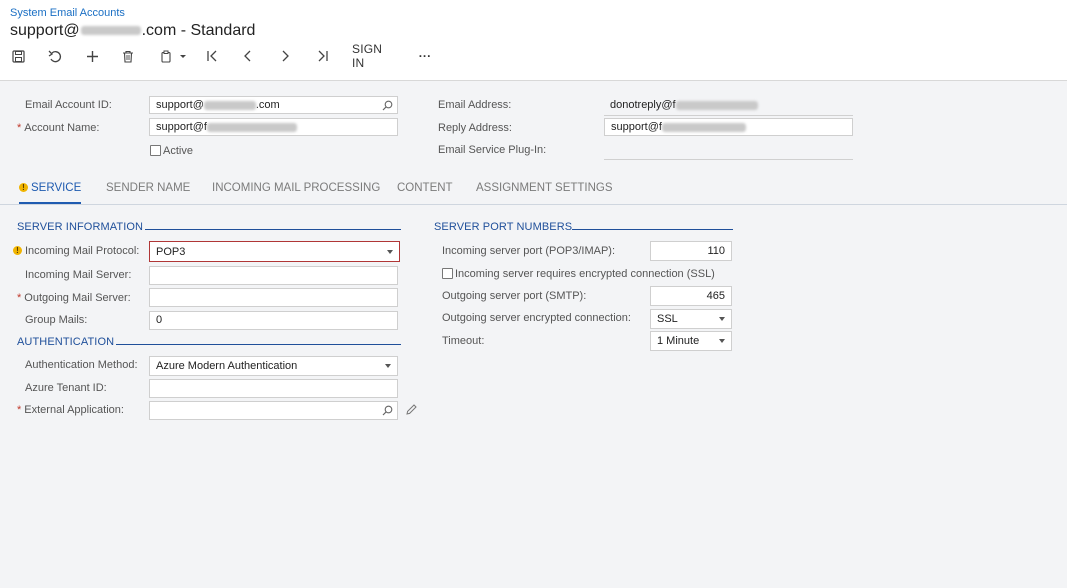  What do you see at coordinates (76, 251) in the screenshot?
I see `incoming-mail-protocol-label: ! Incoming Mail Protocol:` at bounding box center [76, 251].